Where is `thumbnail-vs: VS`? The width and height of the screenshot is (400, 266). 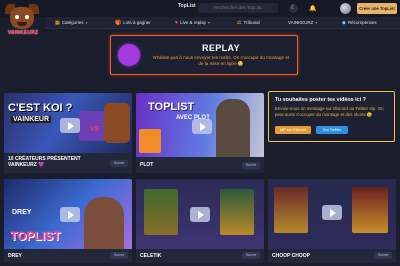 thumbnail-vs: VS is located at coordinates (95, 129).